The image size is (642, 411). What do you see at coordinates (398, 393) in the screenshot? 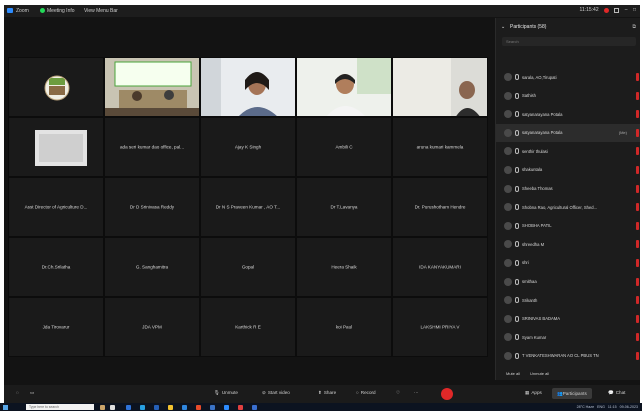
I see `reactions-icon: ♡` at bounding box center [398, 393].